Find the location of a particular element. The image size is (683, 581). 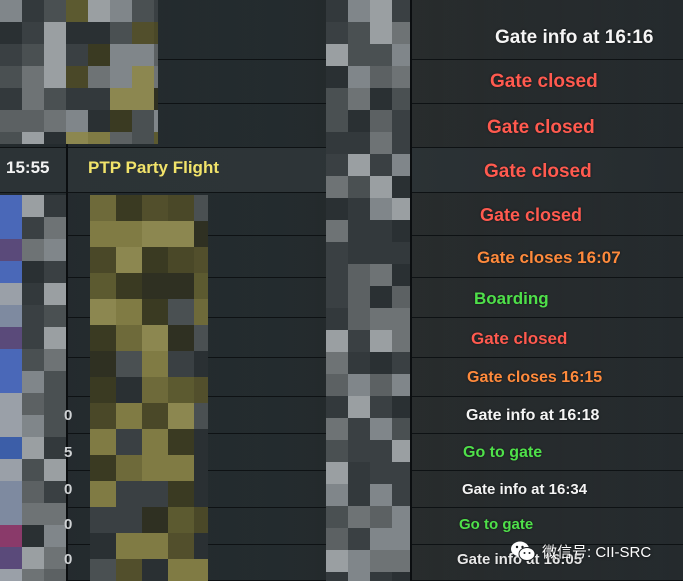

flight-status: Gate closes 16:15 is located at coordinates (535, 377).